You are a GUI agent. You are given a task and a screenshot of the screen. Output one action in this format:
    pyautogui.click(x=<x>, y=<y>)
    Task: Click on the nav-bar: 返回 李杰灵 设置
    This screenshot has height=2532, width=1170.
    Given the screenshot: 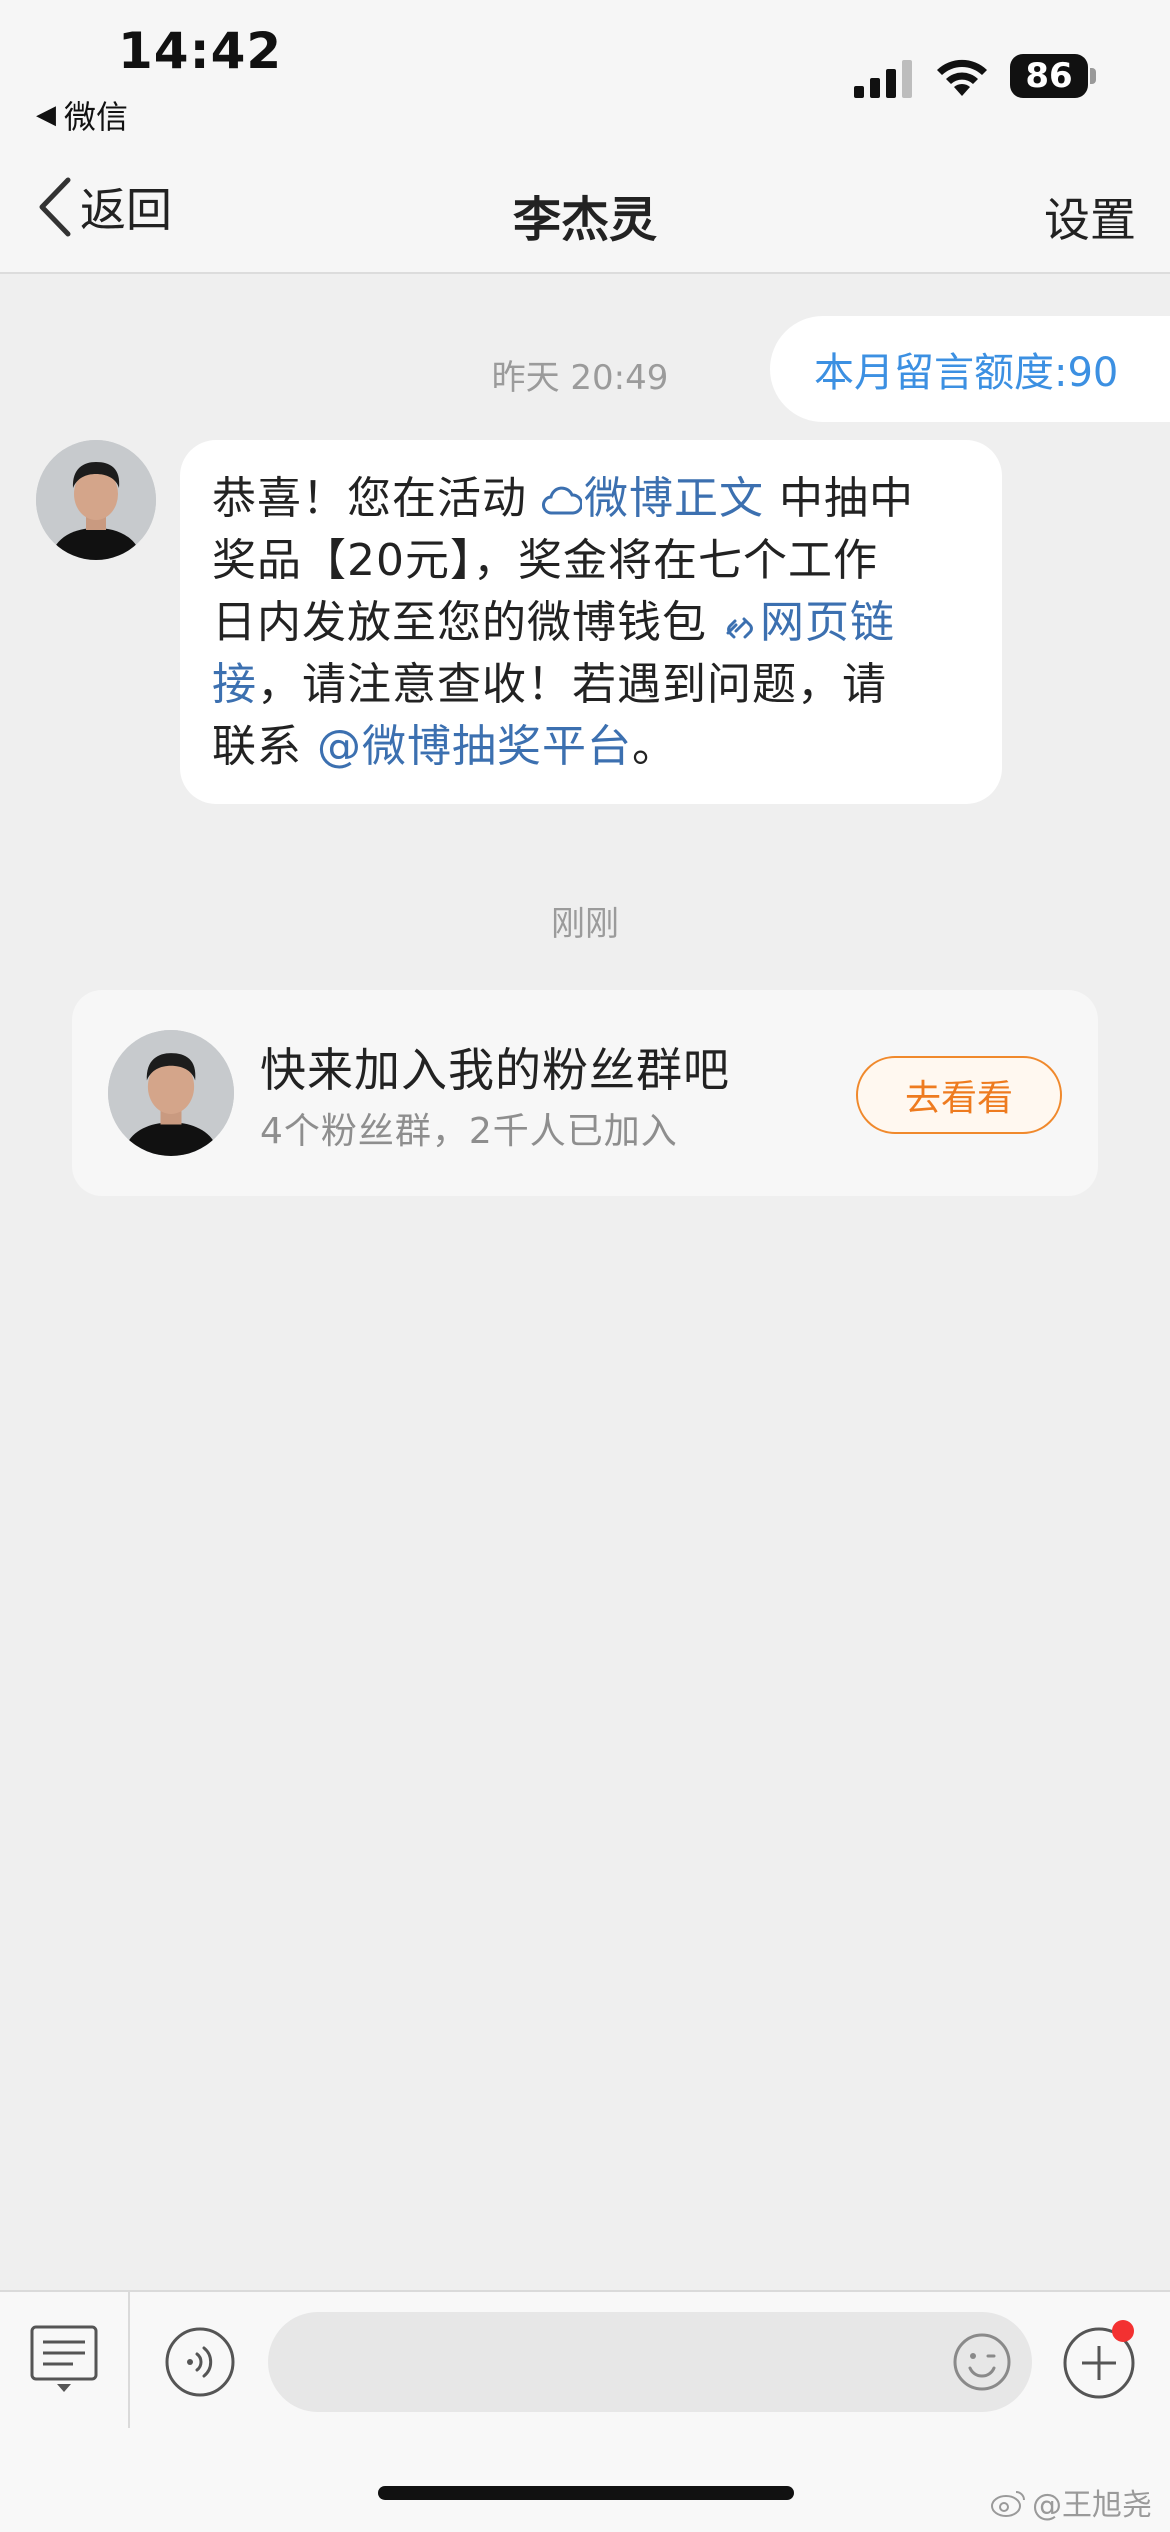 What is the action you would take?
    pyautogui.click(x=585, y=207)
    